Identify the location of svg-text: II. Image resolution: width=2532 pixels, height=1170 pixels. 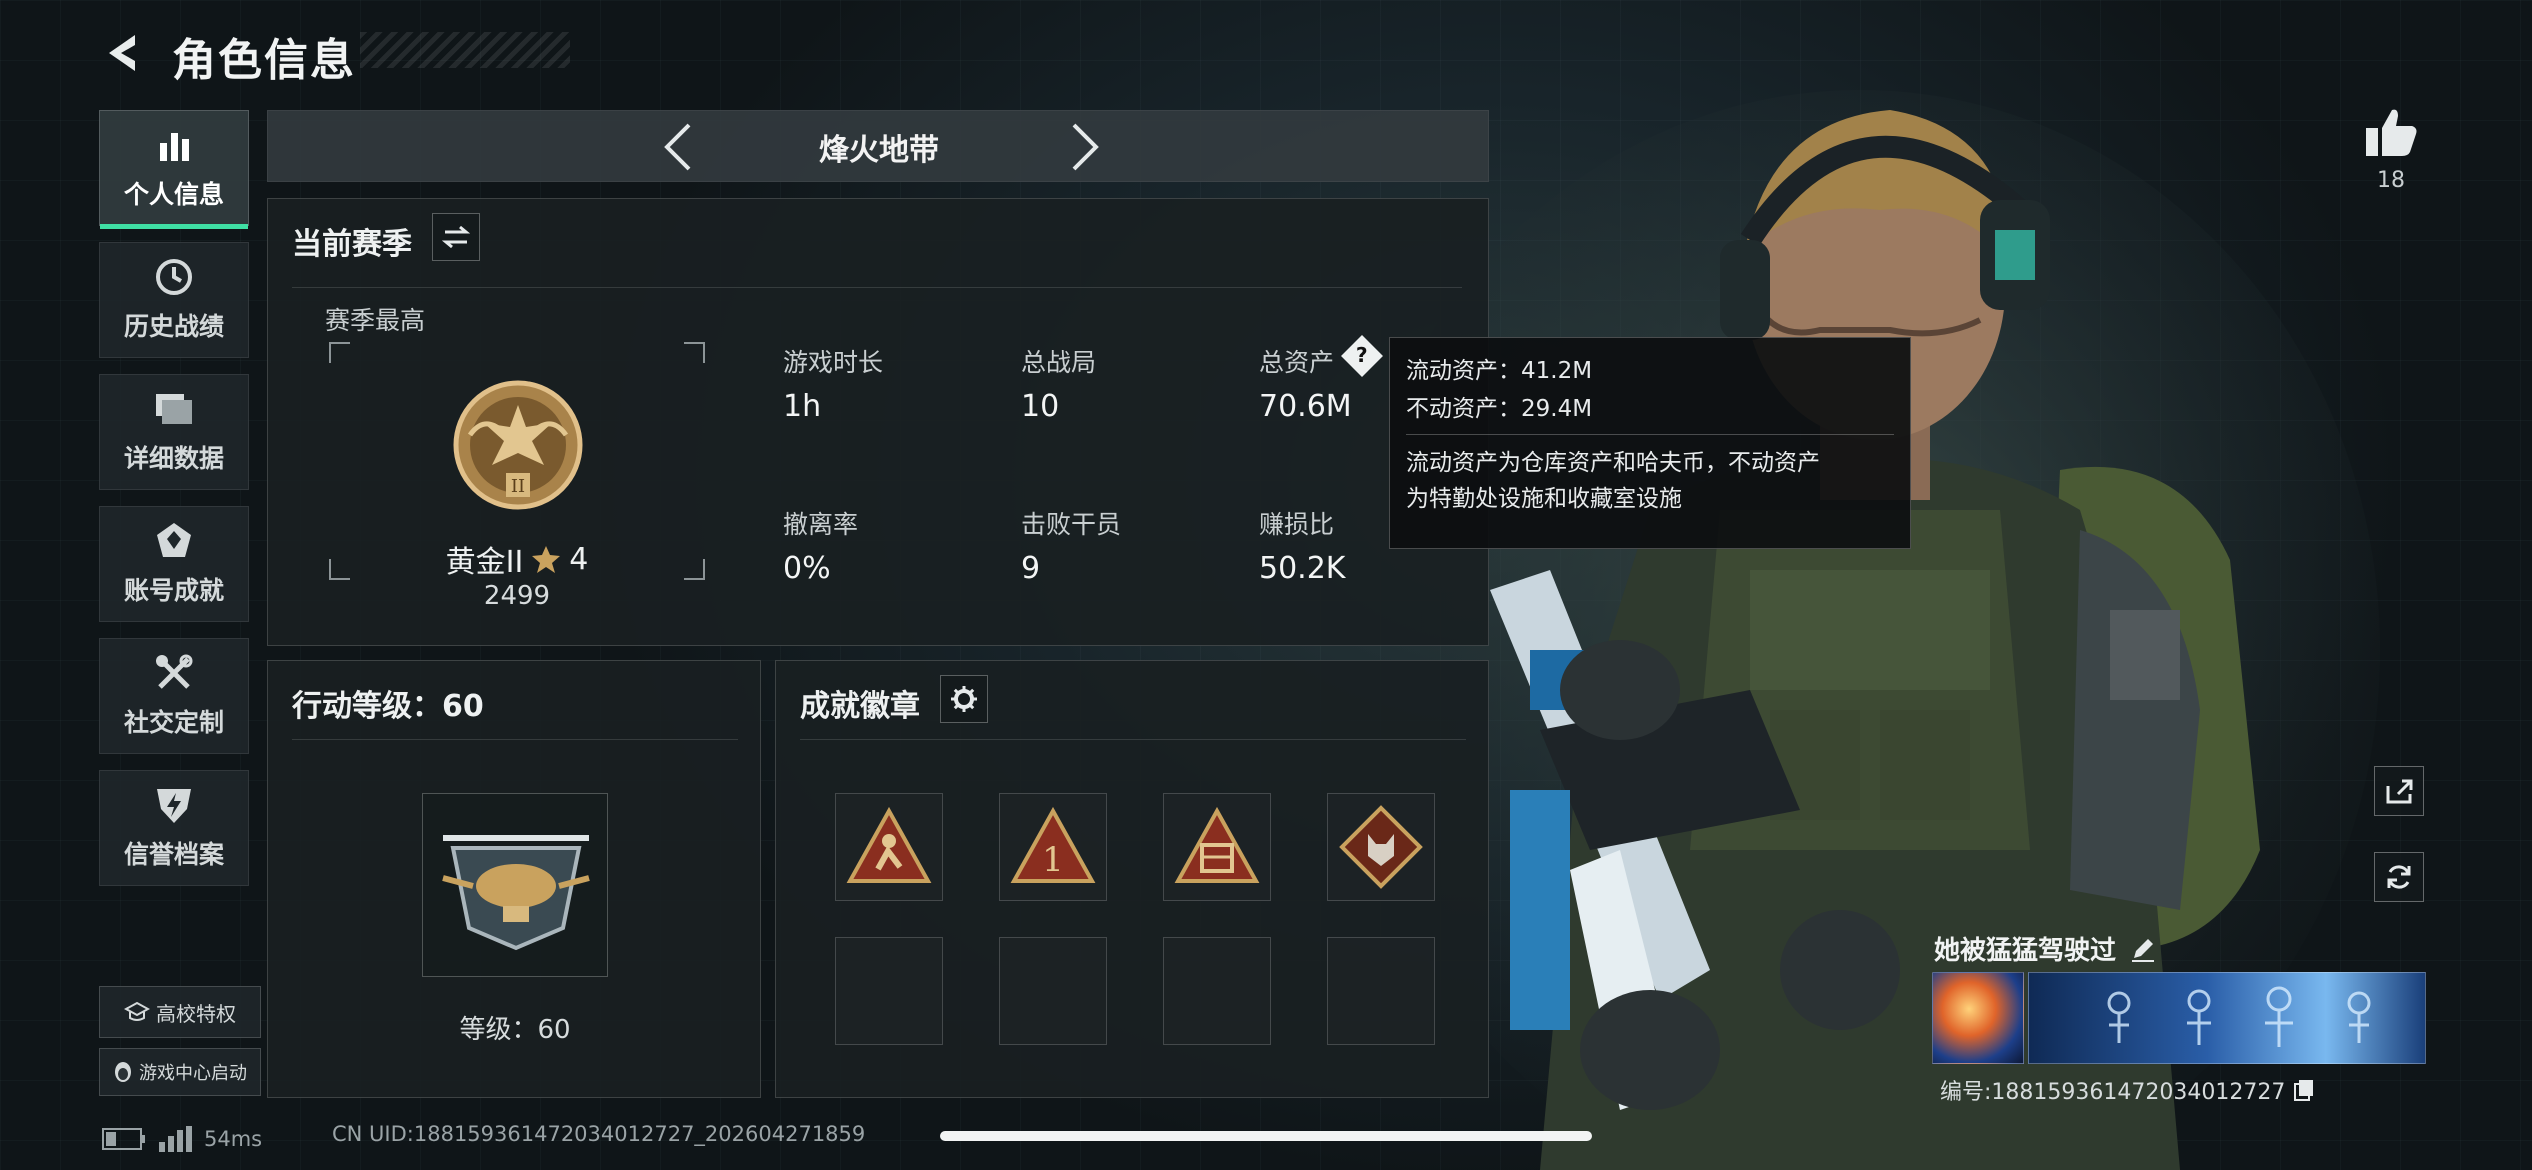
(518, 486).